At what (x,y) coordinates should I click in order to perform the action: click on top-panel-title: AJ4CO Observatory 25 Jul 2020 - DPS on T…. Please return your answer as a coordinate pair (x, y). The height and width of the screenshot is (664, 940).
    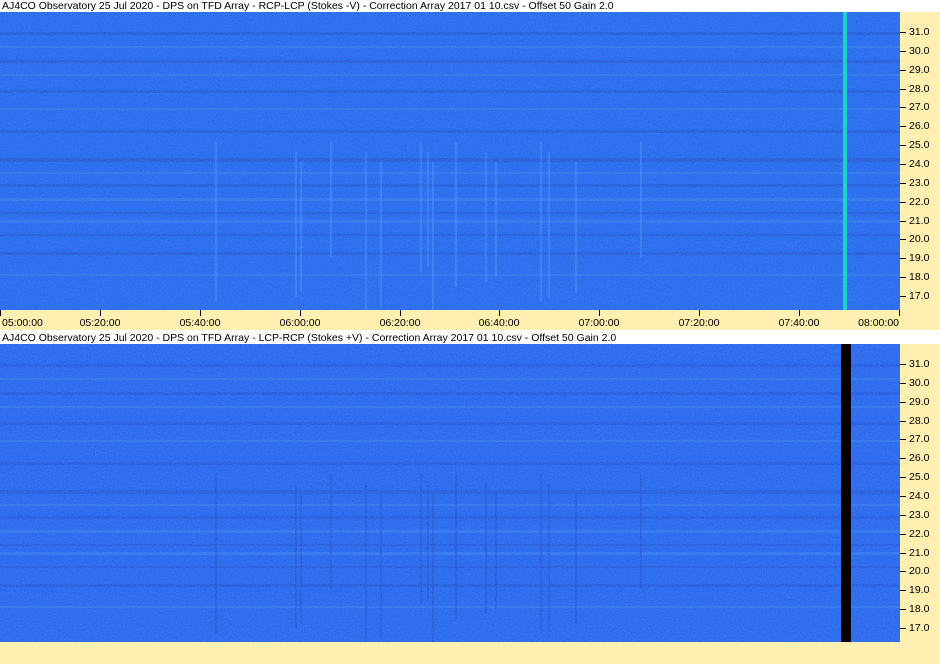
    Looking at the image, I should click on (470, 6).